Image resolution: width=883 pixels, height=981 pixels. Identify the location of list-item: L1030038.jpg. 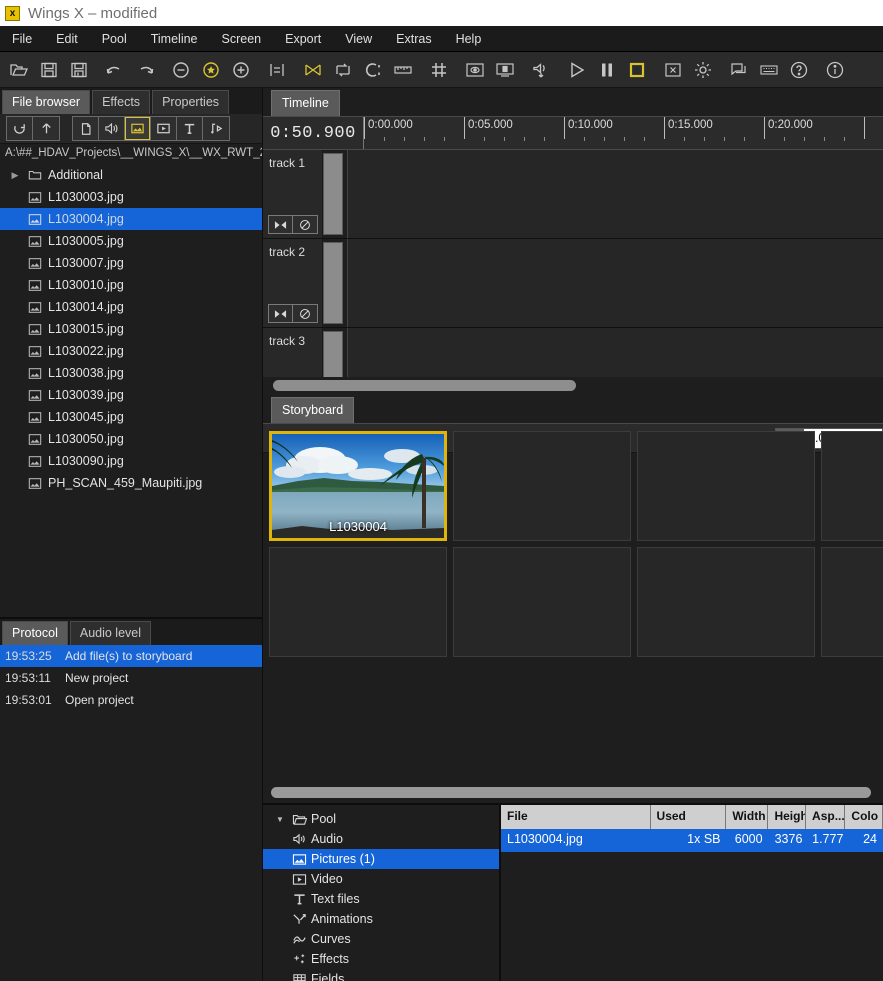
(131, 373).